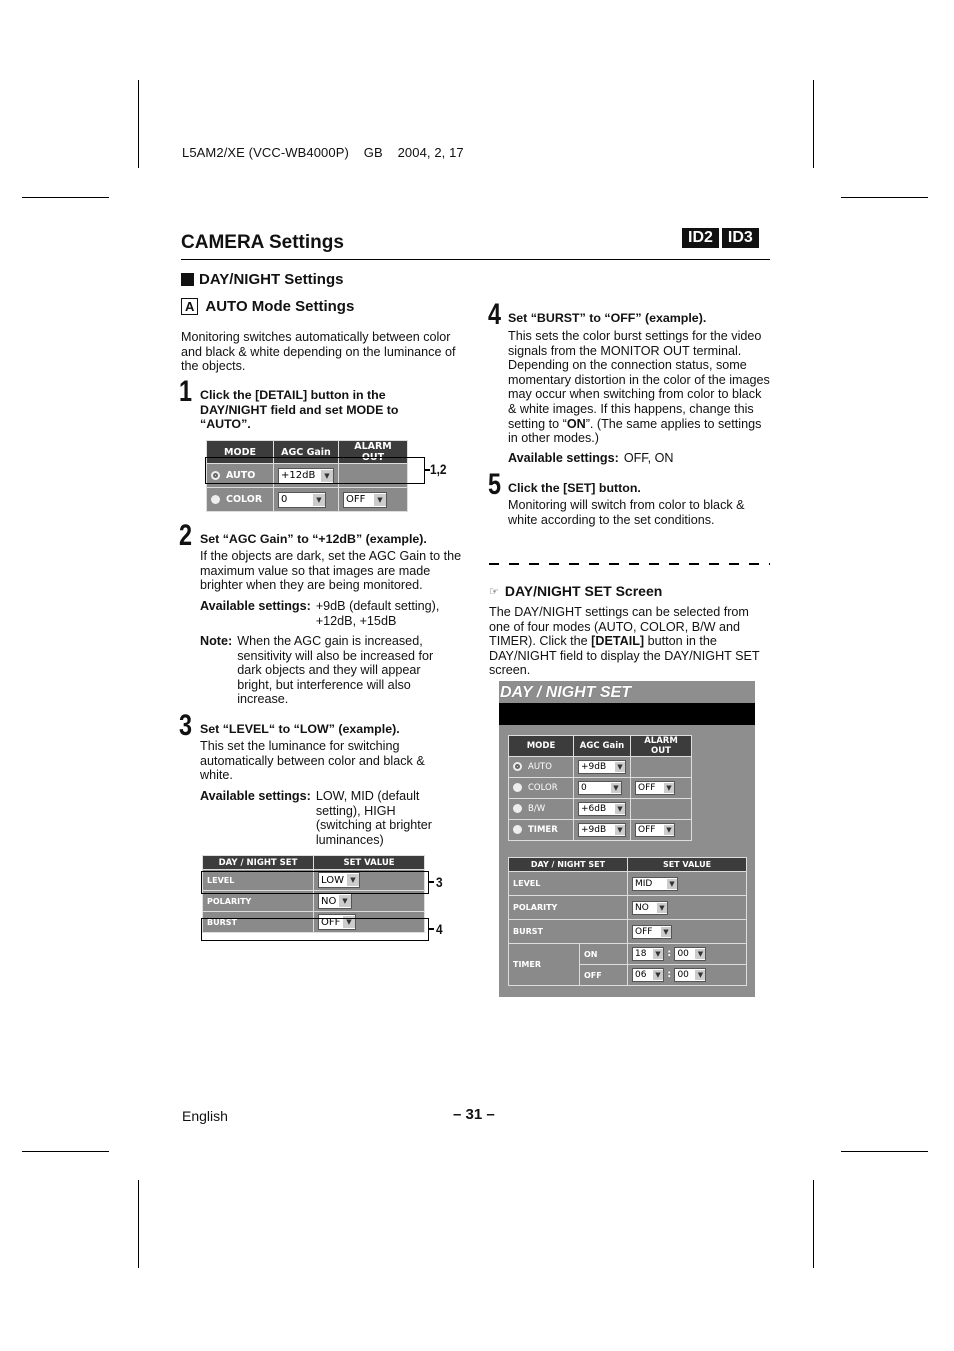  I want to click on body-emphasis: ON, so click(576, 423).